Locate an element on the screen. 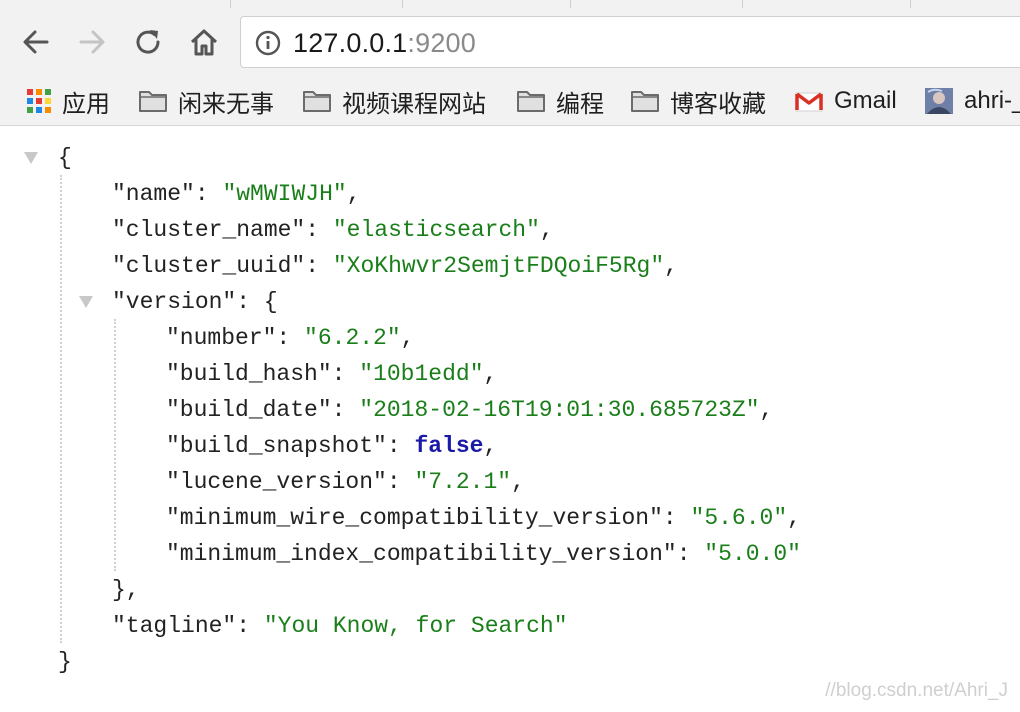 Image resolution: width=1020 pixels, height=712 pixels. avatar-icon is located at coordinates (939, 101).